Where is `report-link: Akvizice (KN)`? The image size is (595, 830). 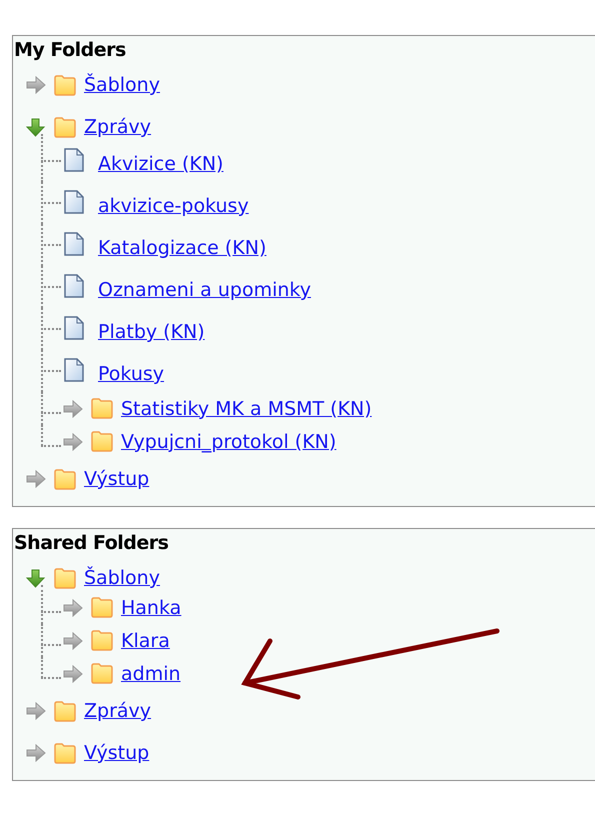
report-link: Akvizice (KN) is located at coordinates (161, 161).